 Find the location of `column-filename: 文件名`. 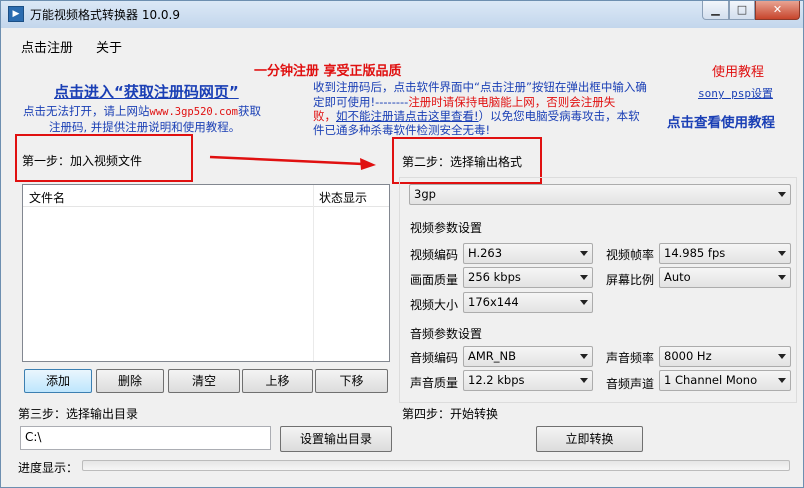

column-filename: 文件名 is located at coordinates (47, 197).